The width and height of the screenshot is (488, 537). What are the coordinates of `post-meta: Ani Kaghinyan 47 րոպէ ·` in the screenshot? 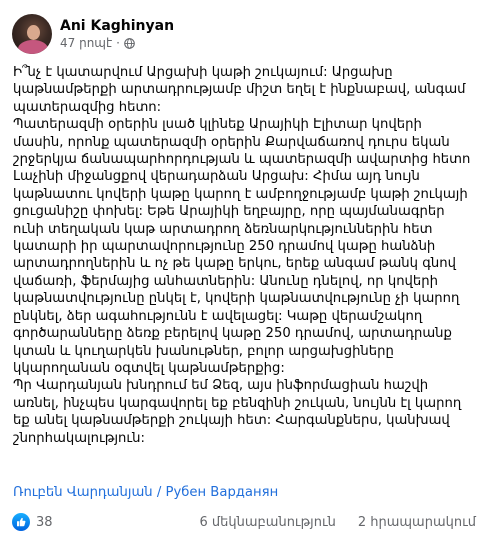 It's located at (117, 34).